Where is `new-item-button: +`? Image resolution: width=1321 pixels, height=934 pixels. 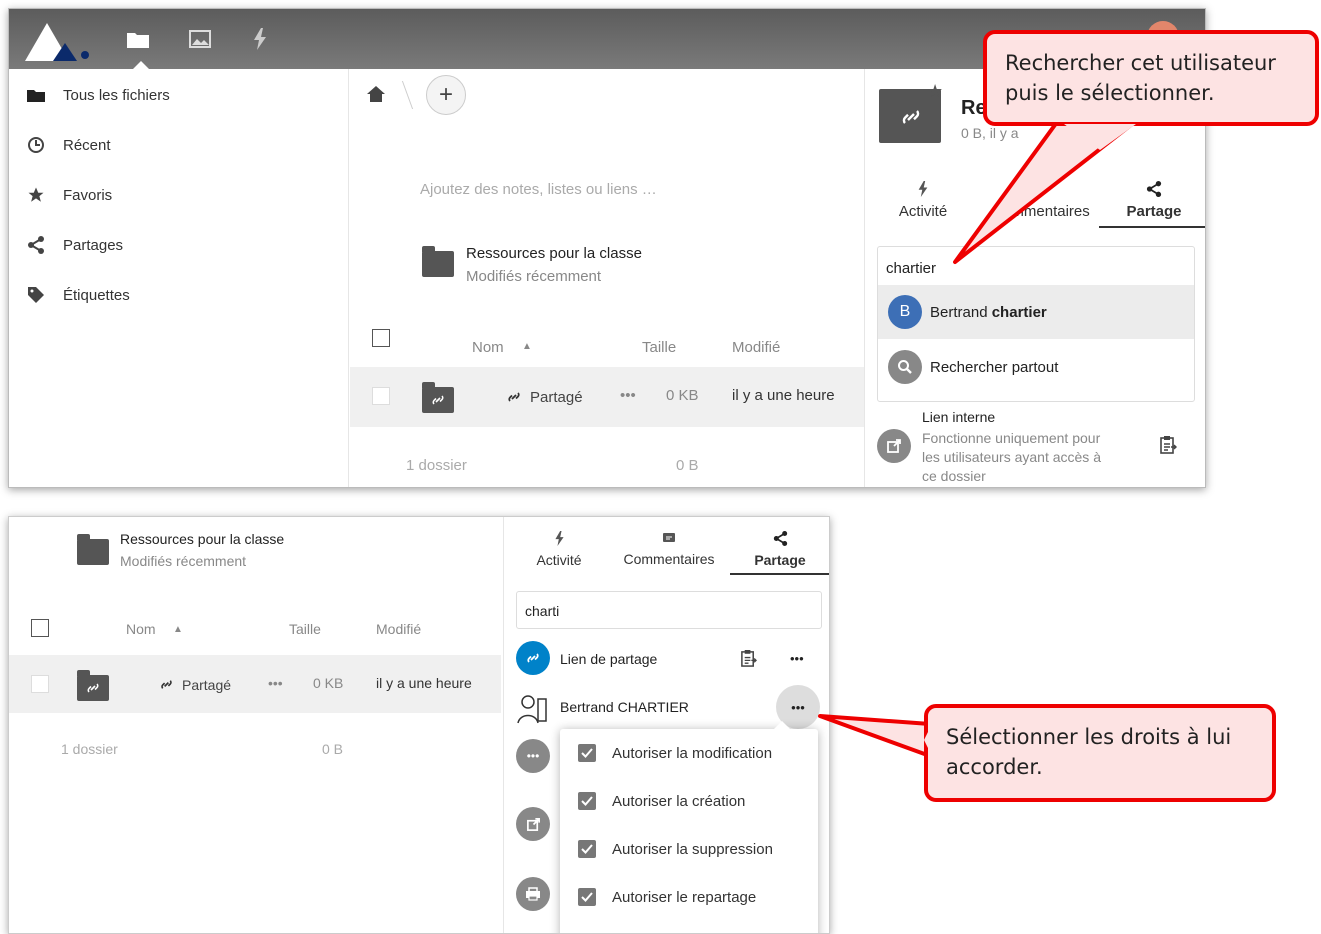 new-item-button: + is located at coordinates (446, 95).